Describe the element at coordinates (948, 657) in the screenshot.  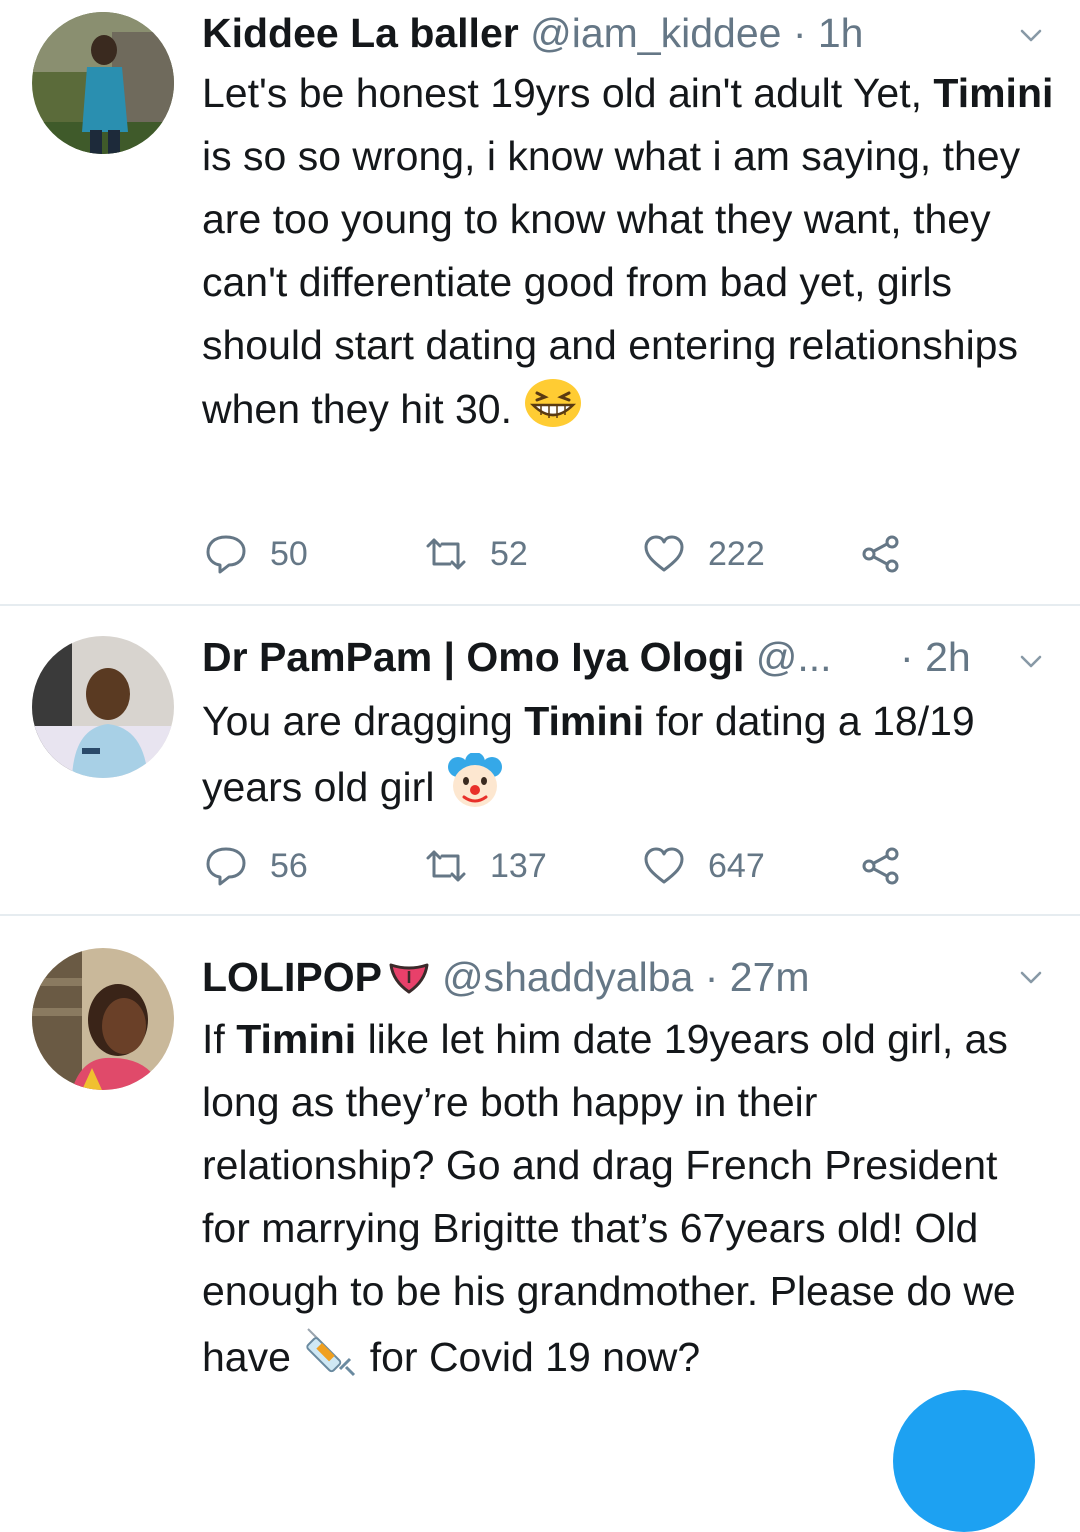
I see `timestamp: 2h` at that location.